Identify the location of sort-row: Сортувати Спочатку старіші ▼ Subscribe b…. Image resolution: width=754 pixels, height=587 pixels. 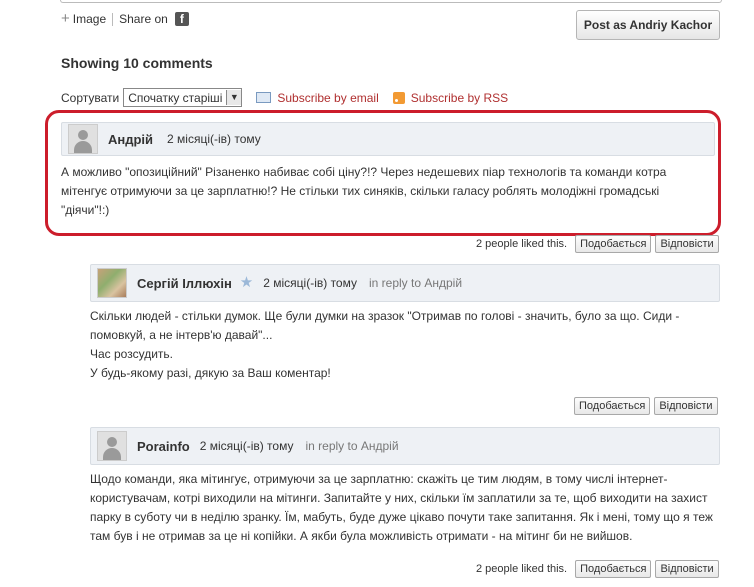
(284, 97).